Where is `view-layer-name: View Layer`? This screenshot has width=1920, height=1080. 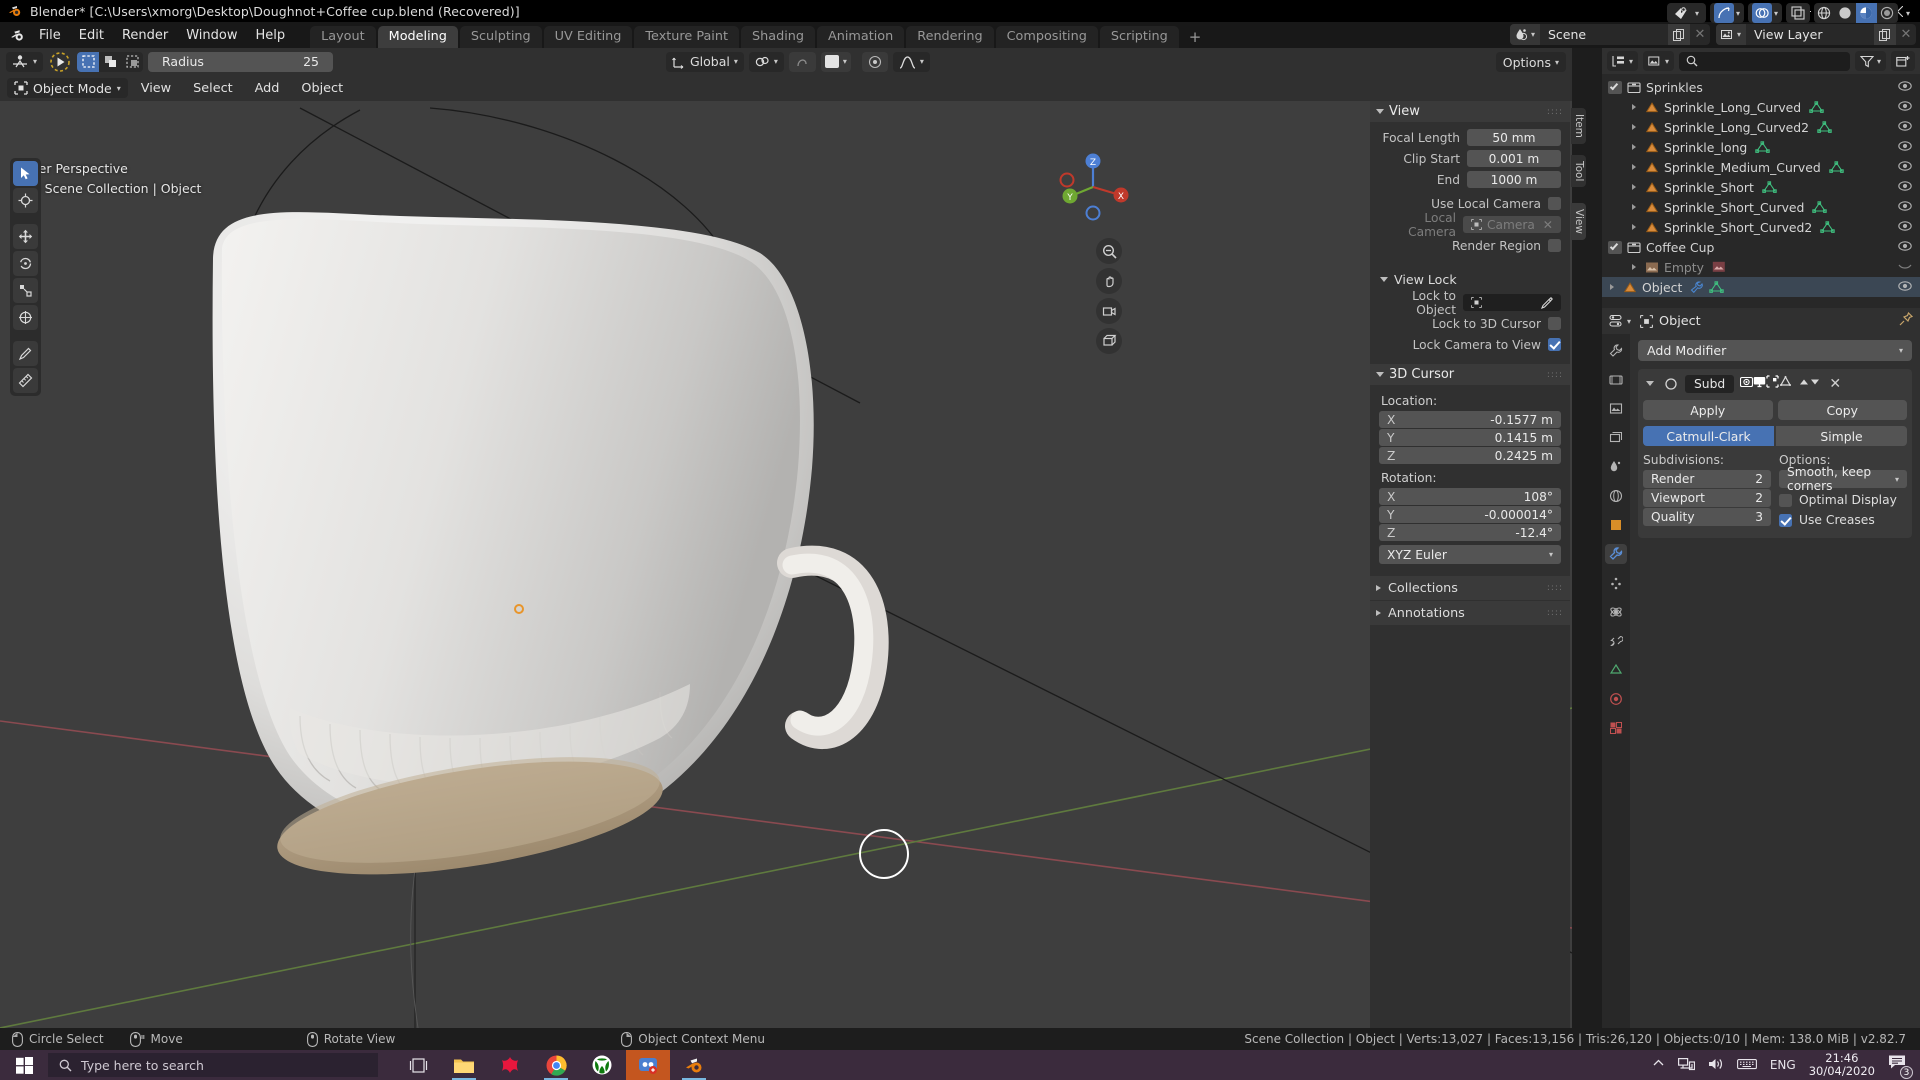
view-layer-name: View Layer is located at coordinates (1810, 34).